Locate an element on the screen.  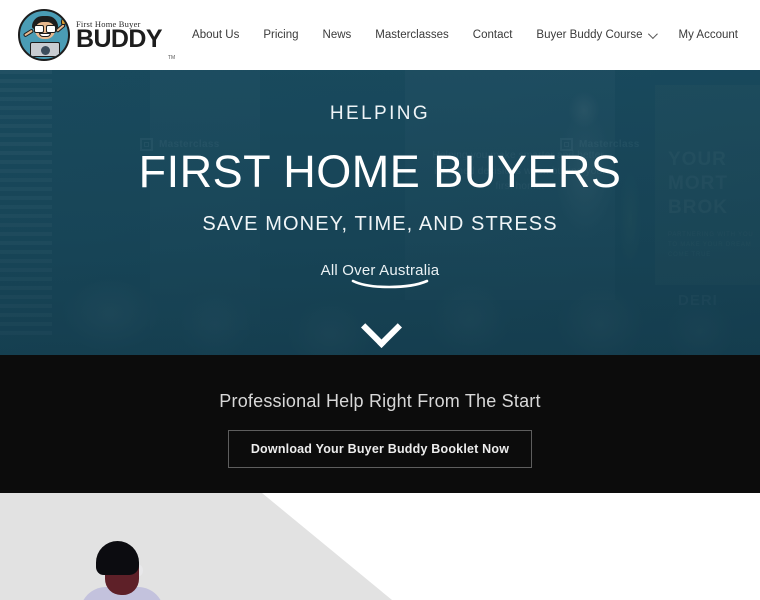
nav-item-about-us: About Us is located at coordinates (215, 35).